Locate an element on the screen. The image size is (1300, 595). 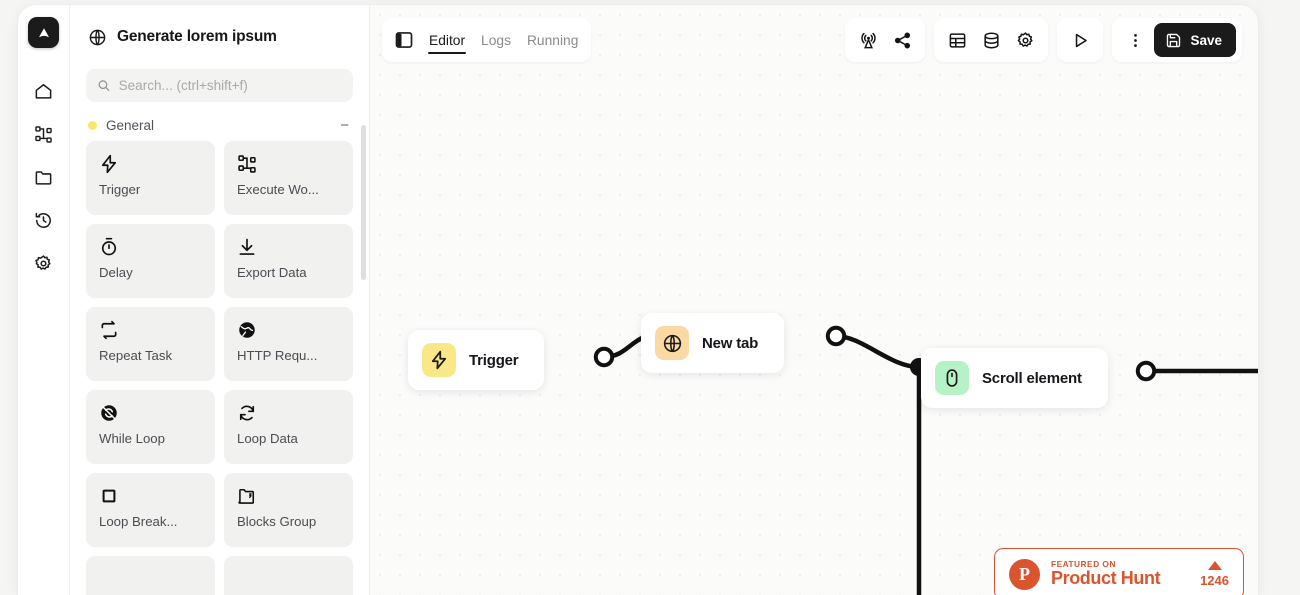
share-button is located at coordinates (902, 40).